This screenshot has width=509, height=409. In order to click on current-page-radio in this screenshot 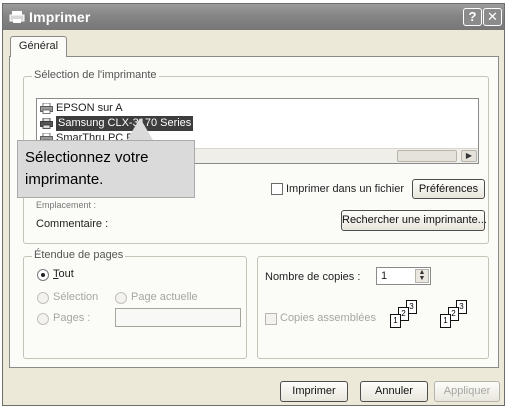, I will do `click(121, 298)`.